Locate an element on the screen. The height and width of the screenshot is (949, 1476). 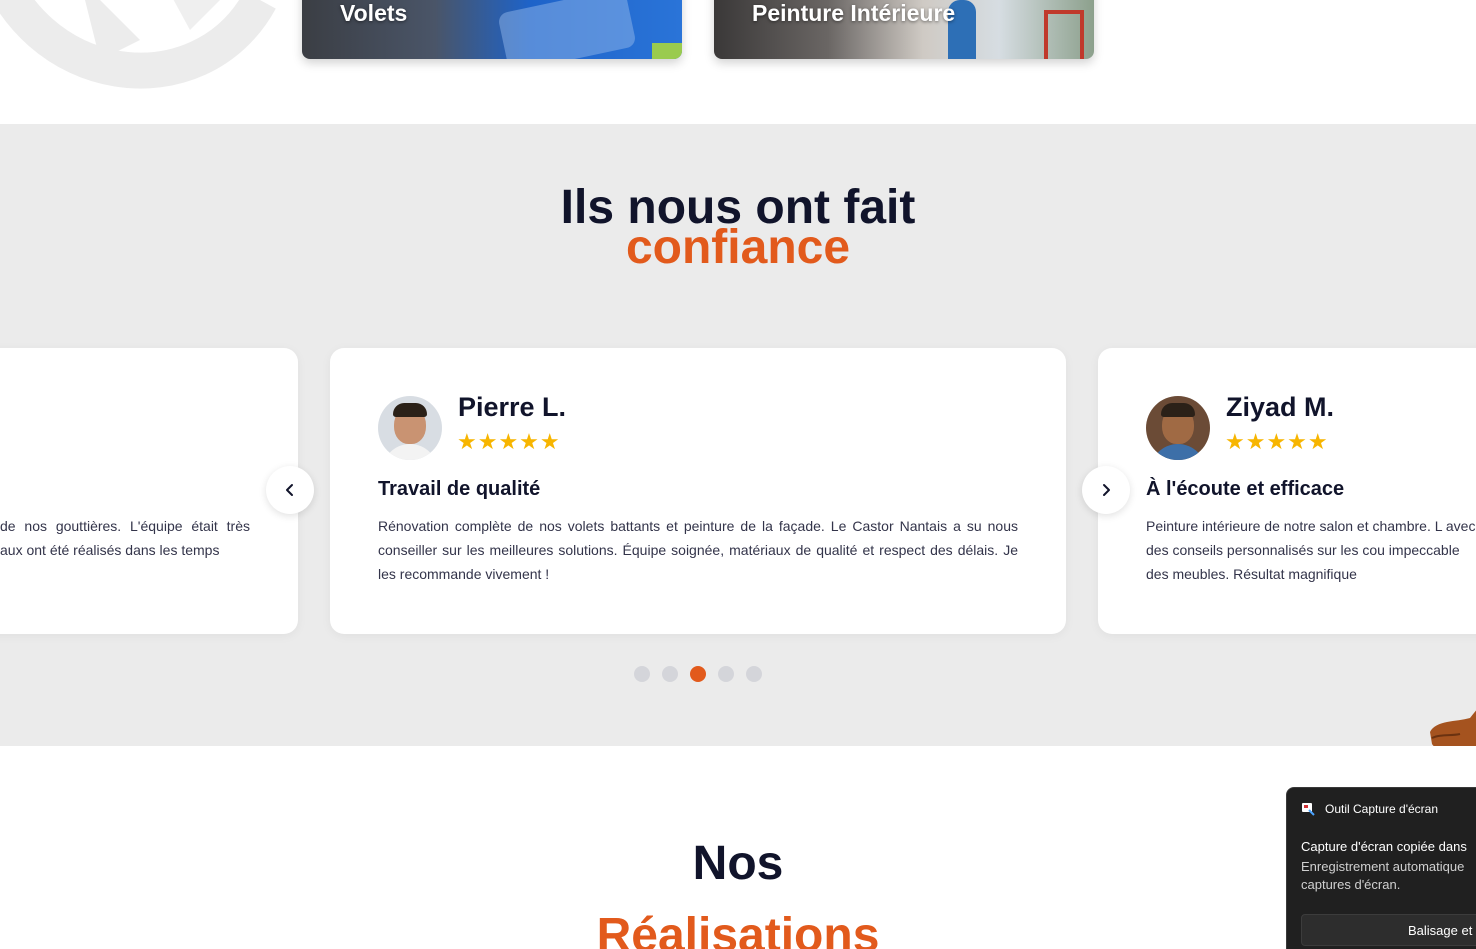
notification-line: captures d'écran. is located at coordinates (1351, 884).